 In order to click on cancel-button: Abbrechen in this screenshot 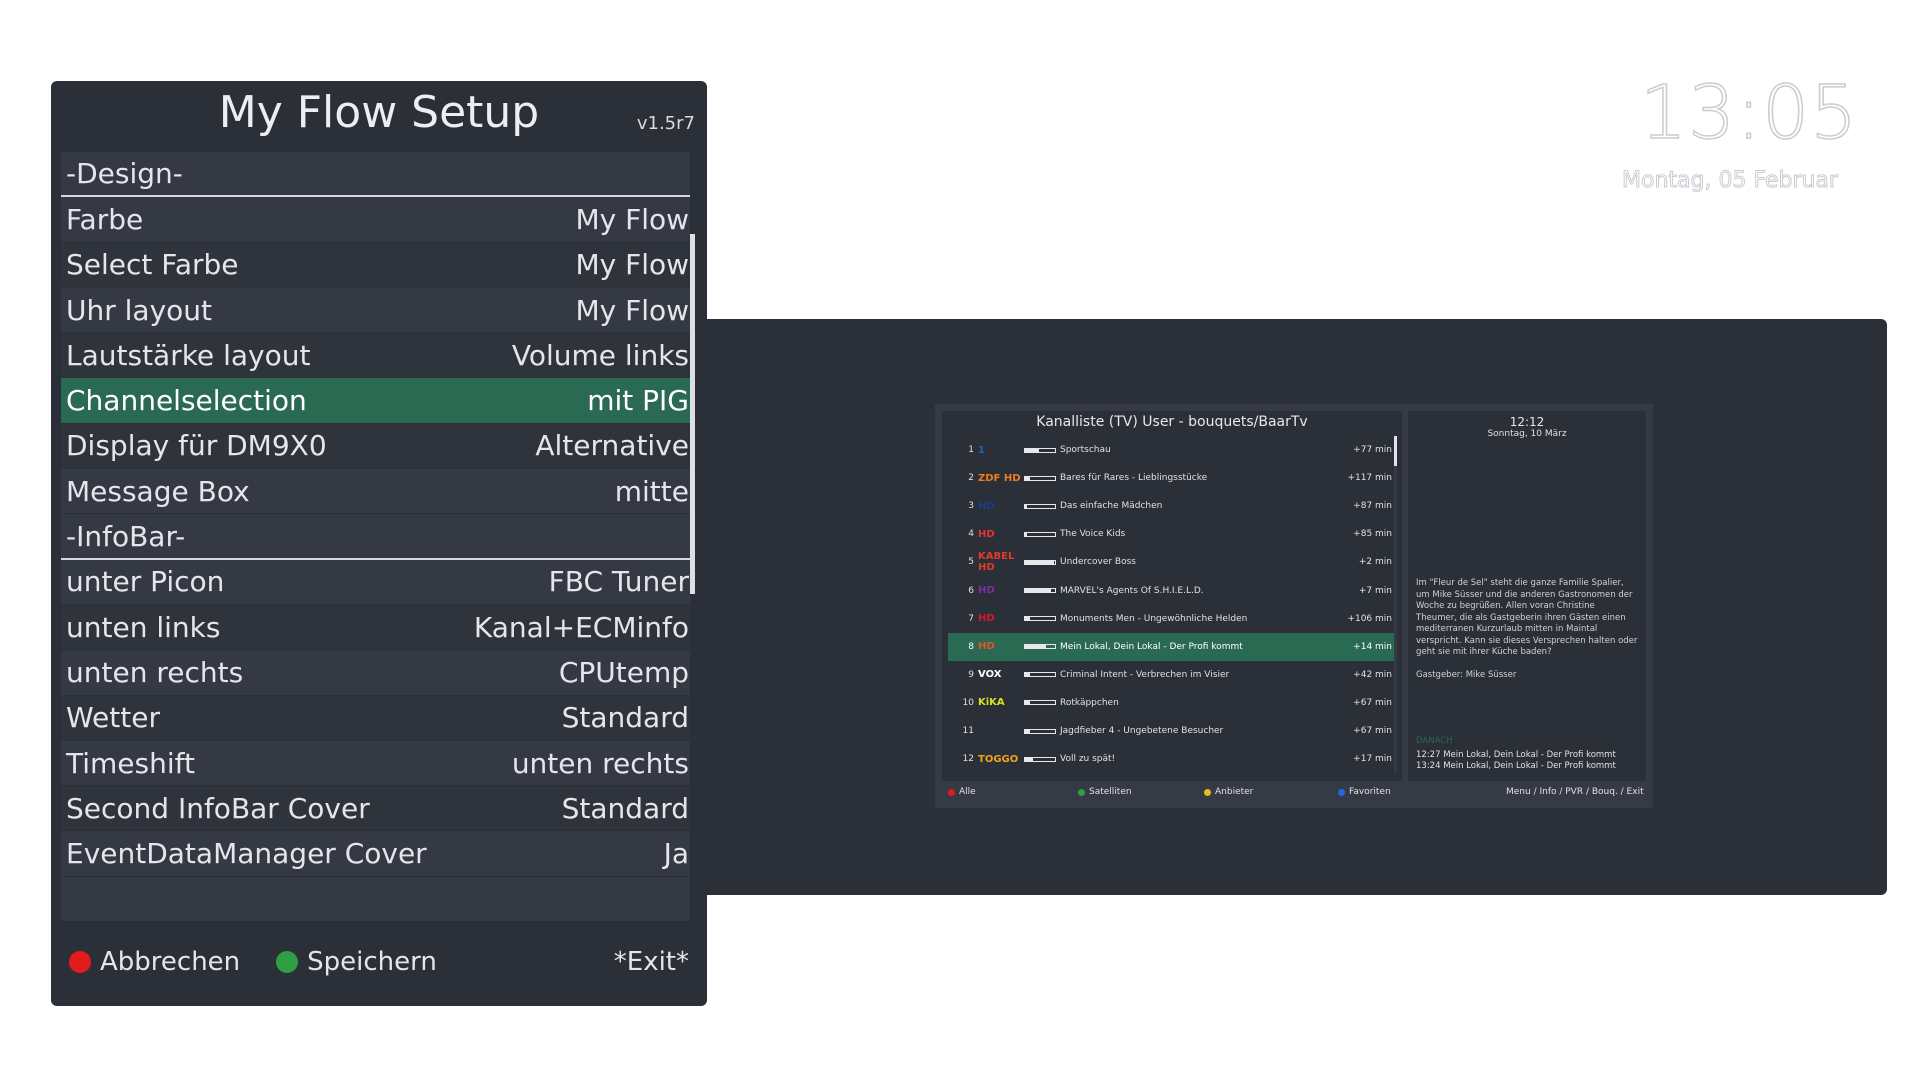, I will do `click(154, 962)`.